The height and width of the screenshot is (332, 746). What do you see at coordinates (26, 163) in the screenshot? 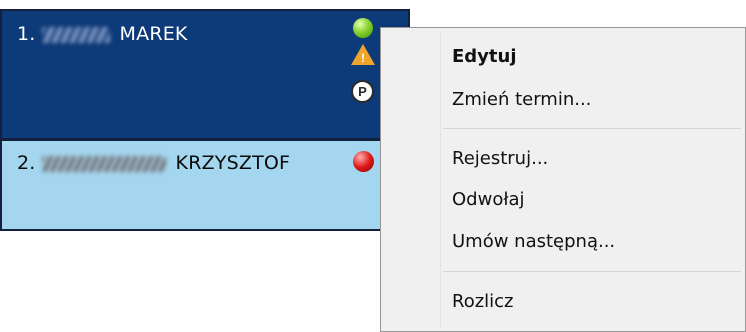
I see `row-number: 2.` at bounding box center [26, 163].